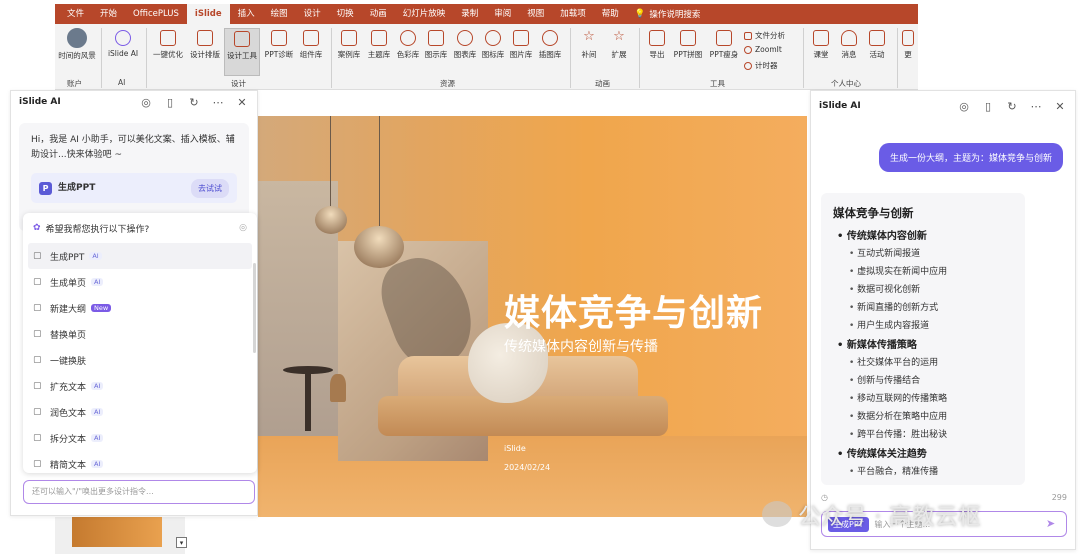 This screenshot has height=554, width=1080. Describe the element at coordinates (117, 532) in the screenshot. I see `slide-thumbnail` at that location.